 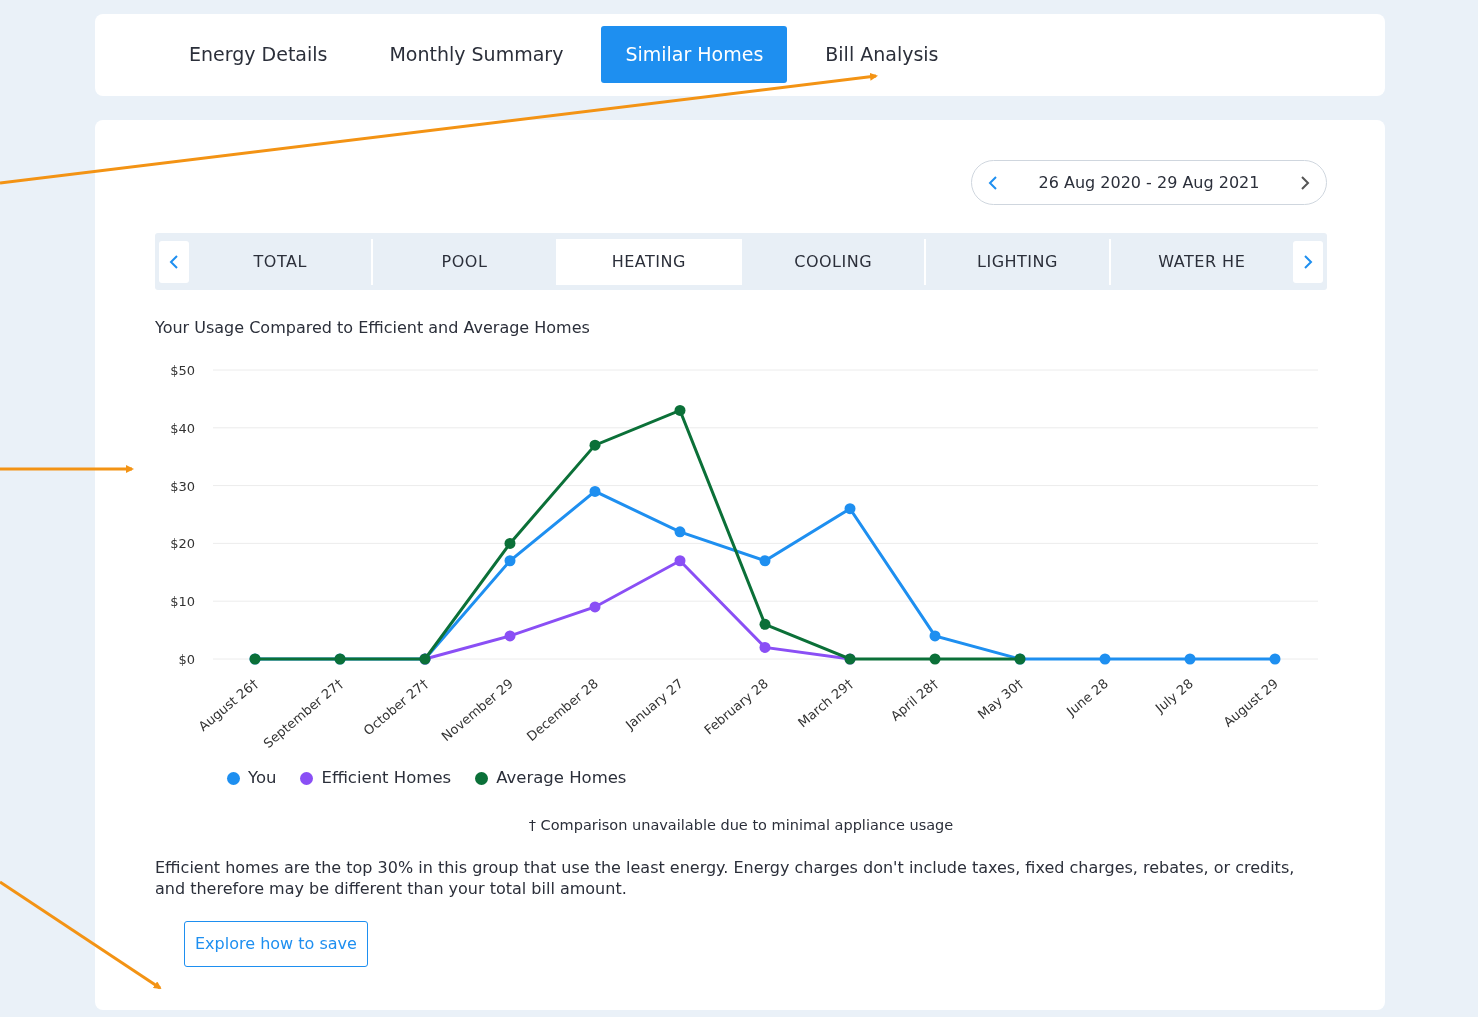 What do you see at coordinates (386, 778) in the screenshot?
I see `legend-label: Efficient Homes` at bounding box center [386, 778].